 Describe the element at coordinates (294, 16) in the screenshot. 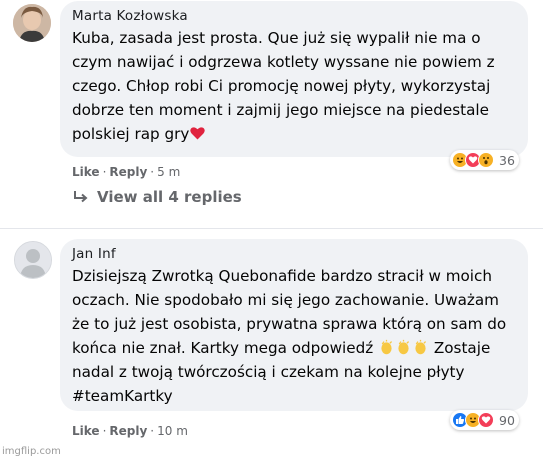

I see `comment-author: Marta Kozłowska` at that location.